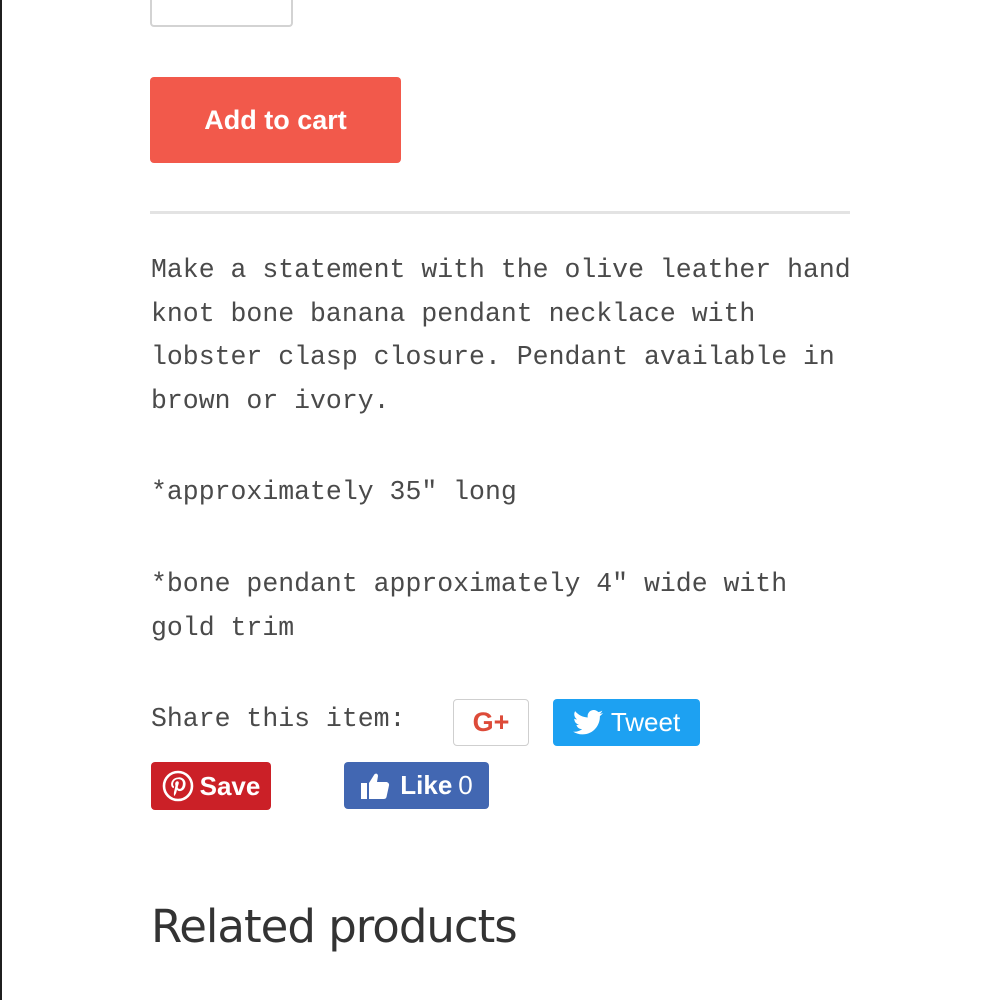  I want to click on twitter-bird-icon, so click(587, 722).